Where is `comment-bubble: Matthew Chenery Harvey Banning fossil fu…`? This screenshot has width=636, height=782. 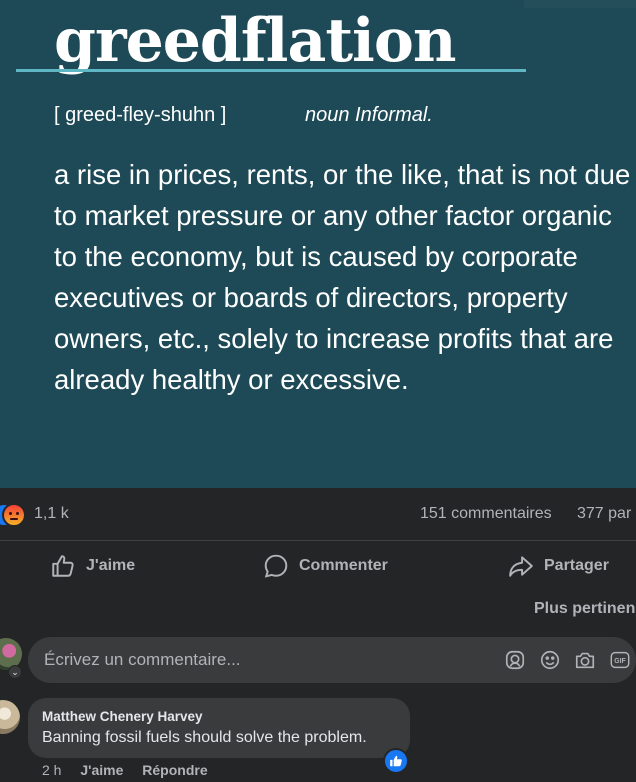 comment-bubble: Matthew Chenery Harvey Banning fossil fu… is located at coordinates (219, 728).